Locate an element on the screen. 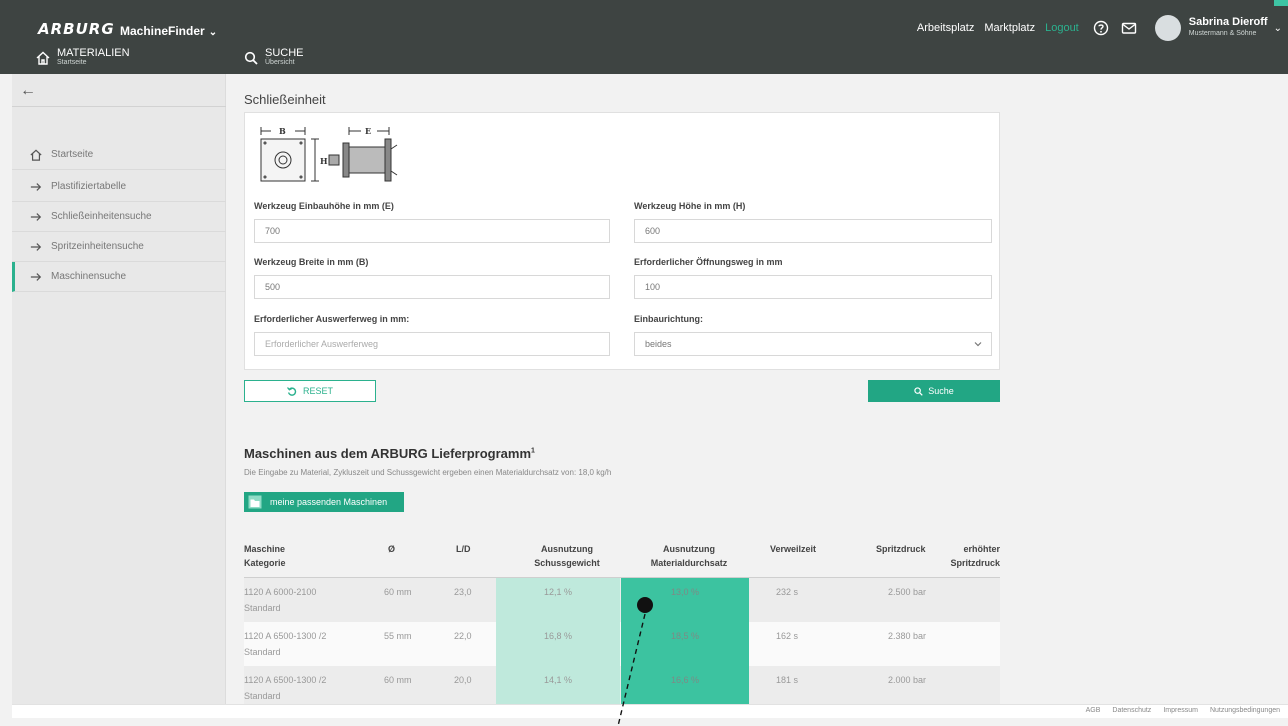 The height and width of the screenshot is (726, 1288). cell-schuss: 16,8 % is located at coordinates (558, 636).